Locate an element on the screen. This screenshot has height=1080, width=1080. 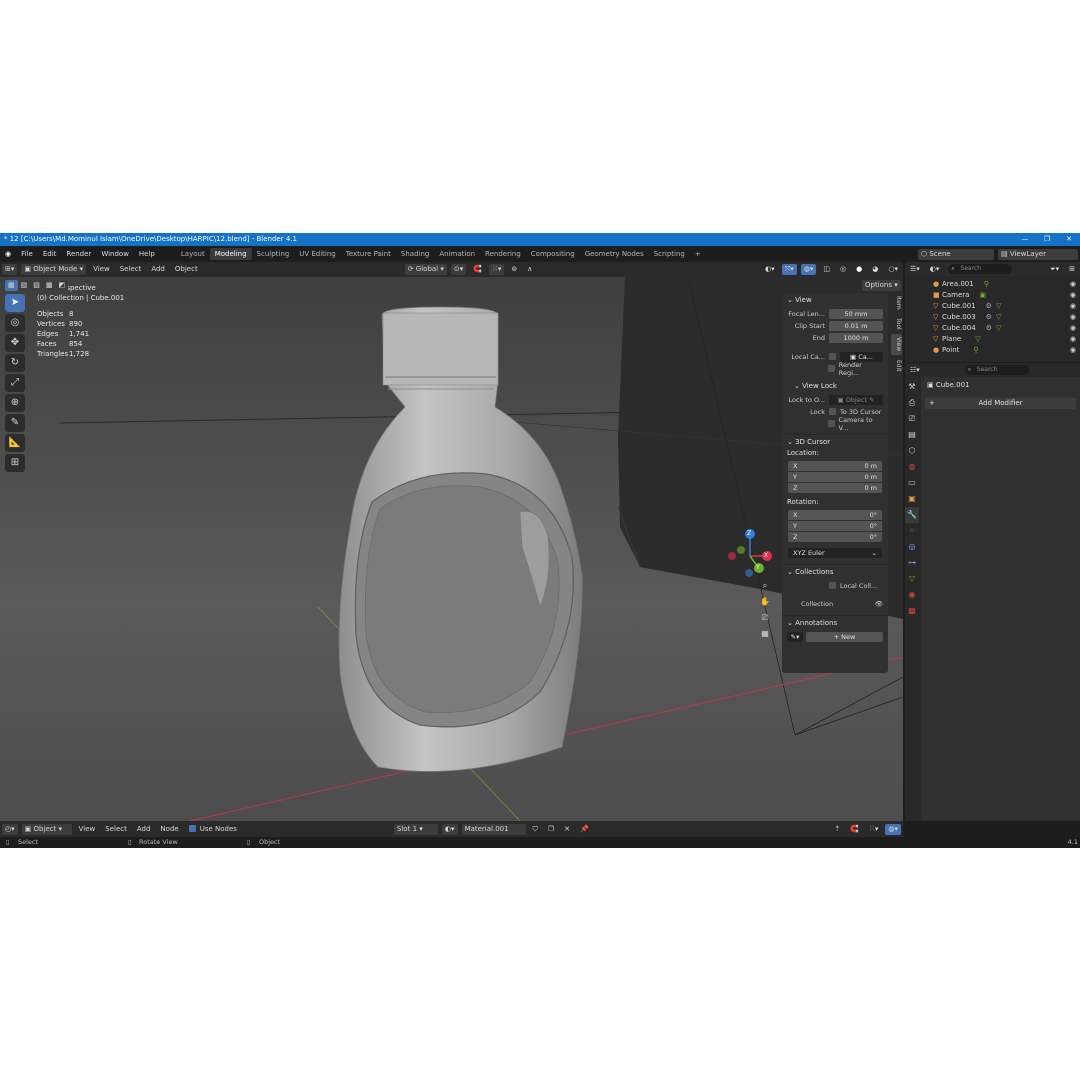
parent-node-icon: ⇡ is located at coordinates (837, 829).